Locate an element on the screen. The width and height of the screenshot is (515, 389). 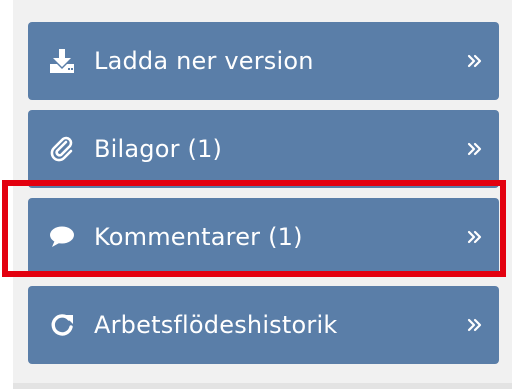
panel-bottom-divider is located at coordinates (262, 386).